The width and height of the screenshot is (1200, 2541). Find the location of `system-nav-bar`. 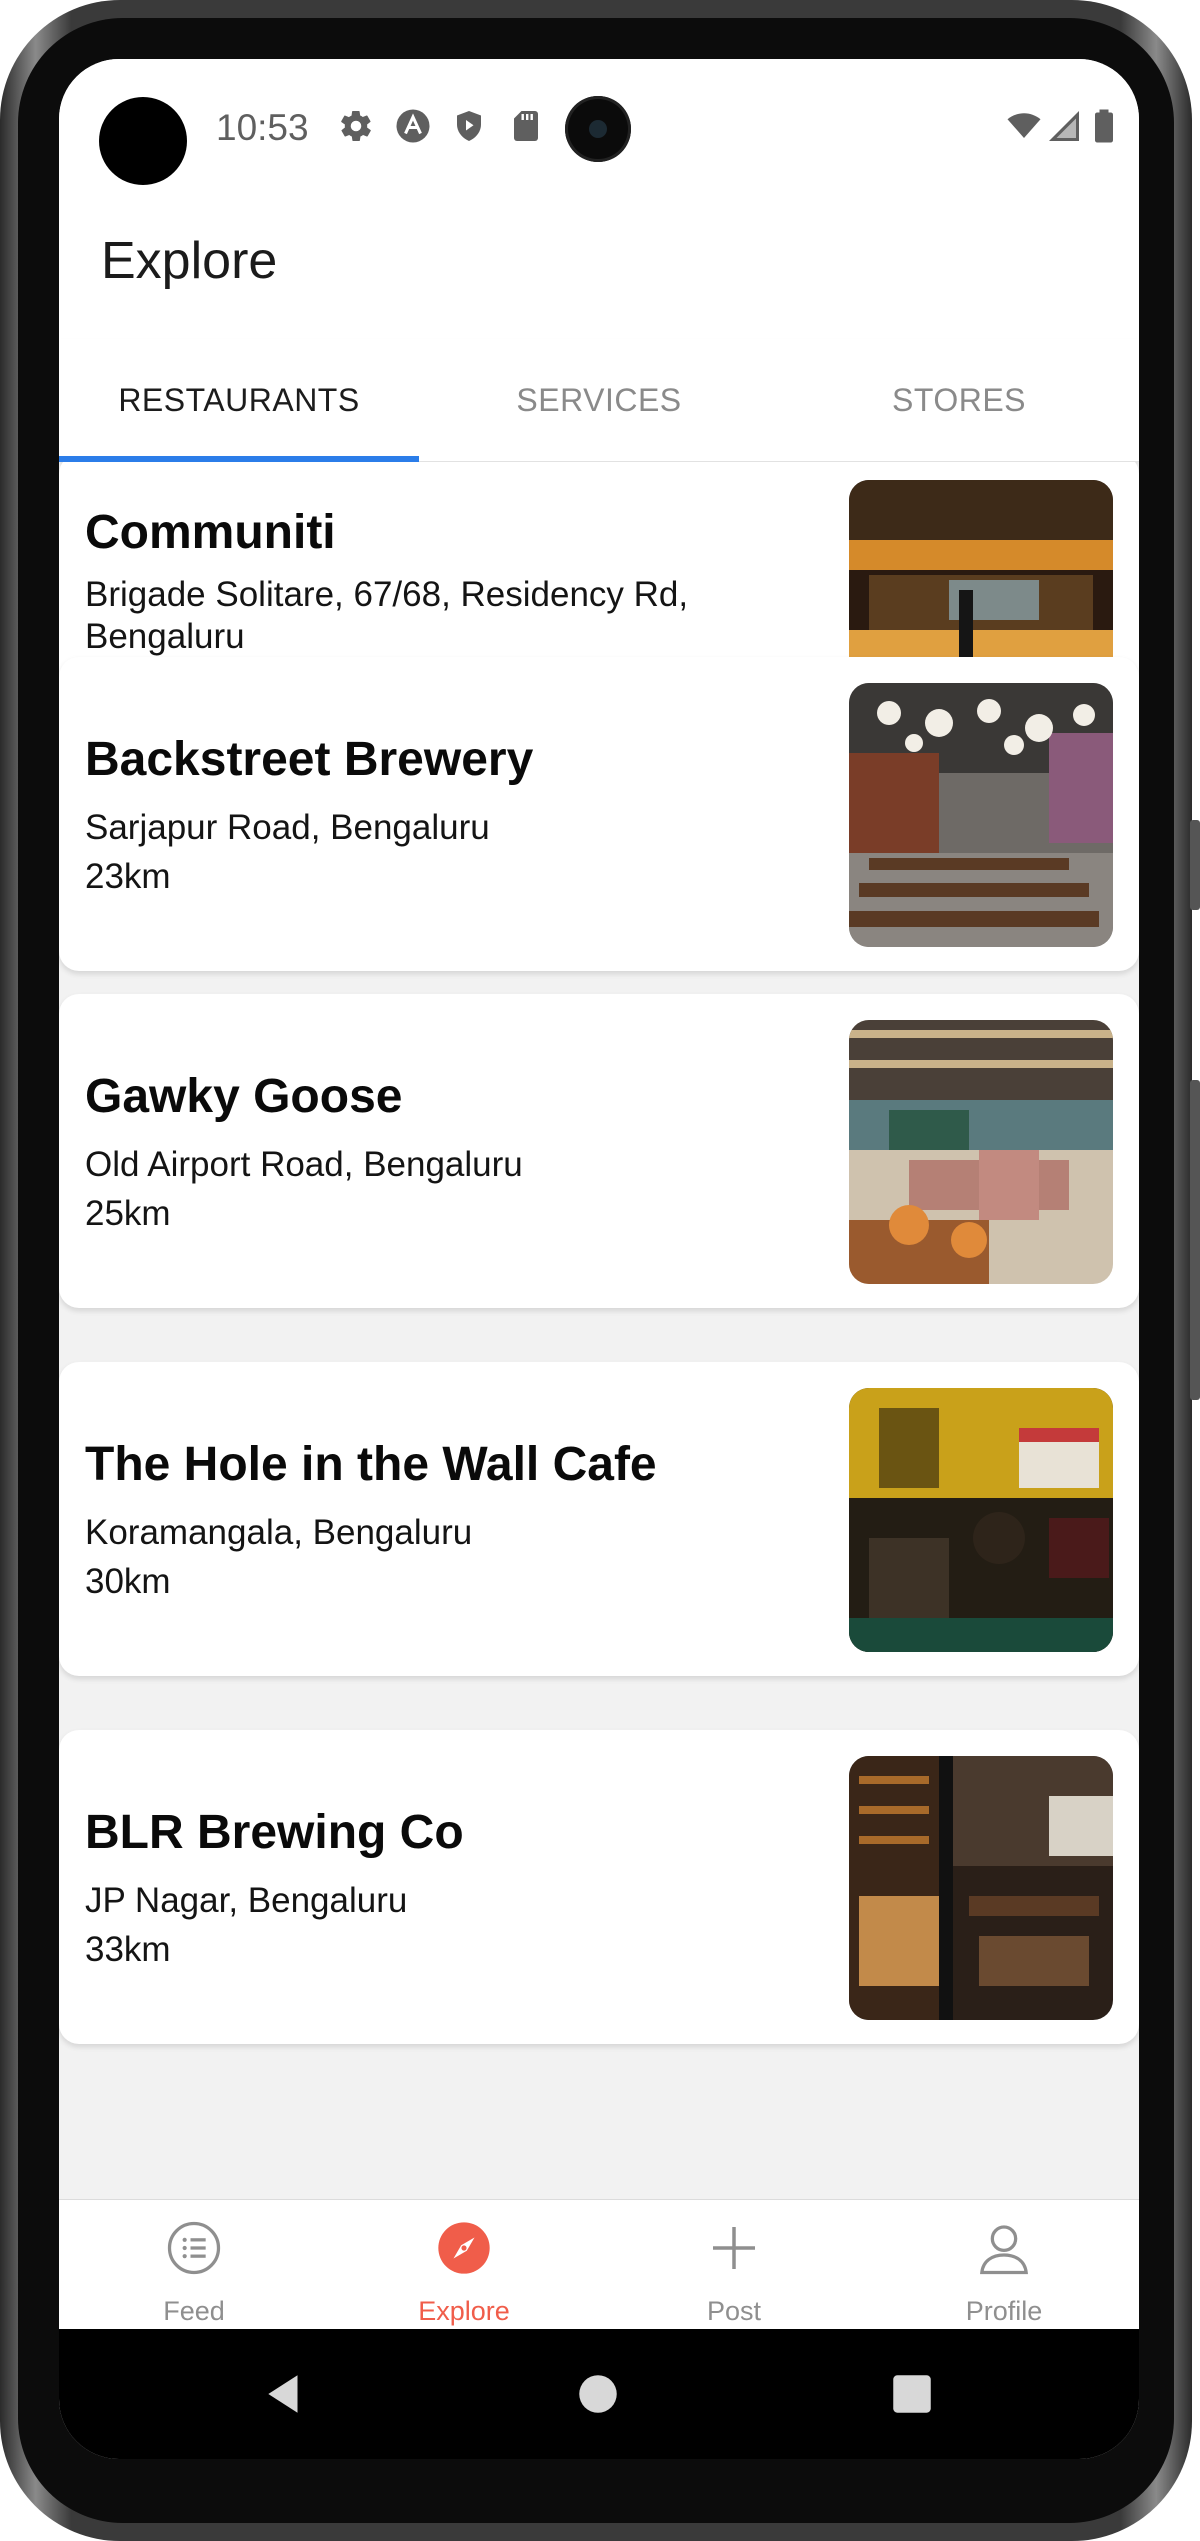

system-nav-bar is located at coordinates (599, 2394).